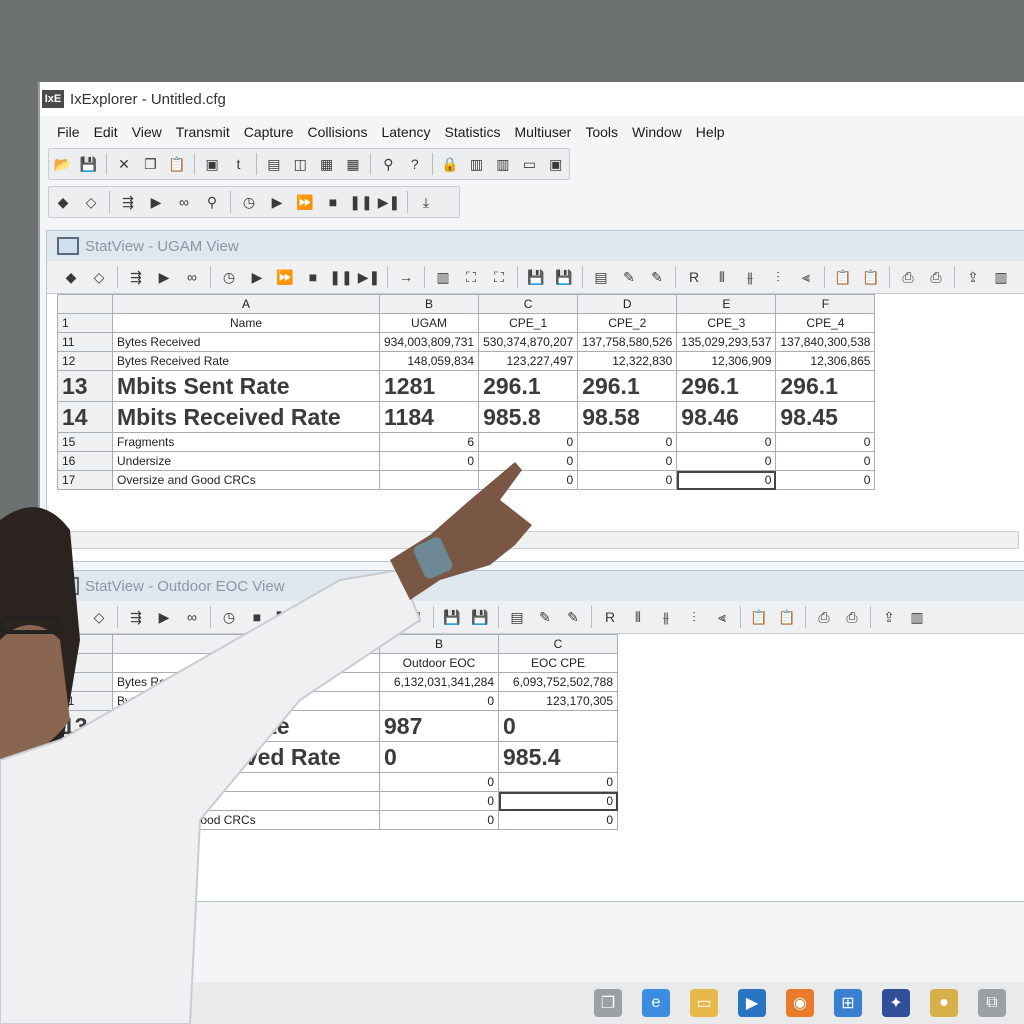 The image size is (1024, 1024). What do you see at coordinates (246, 386) in the screenshot?
I see `stat-name: Mbits Sent Rate` at bounding box center [246, 386].